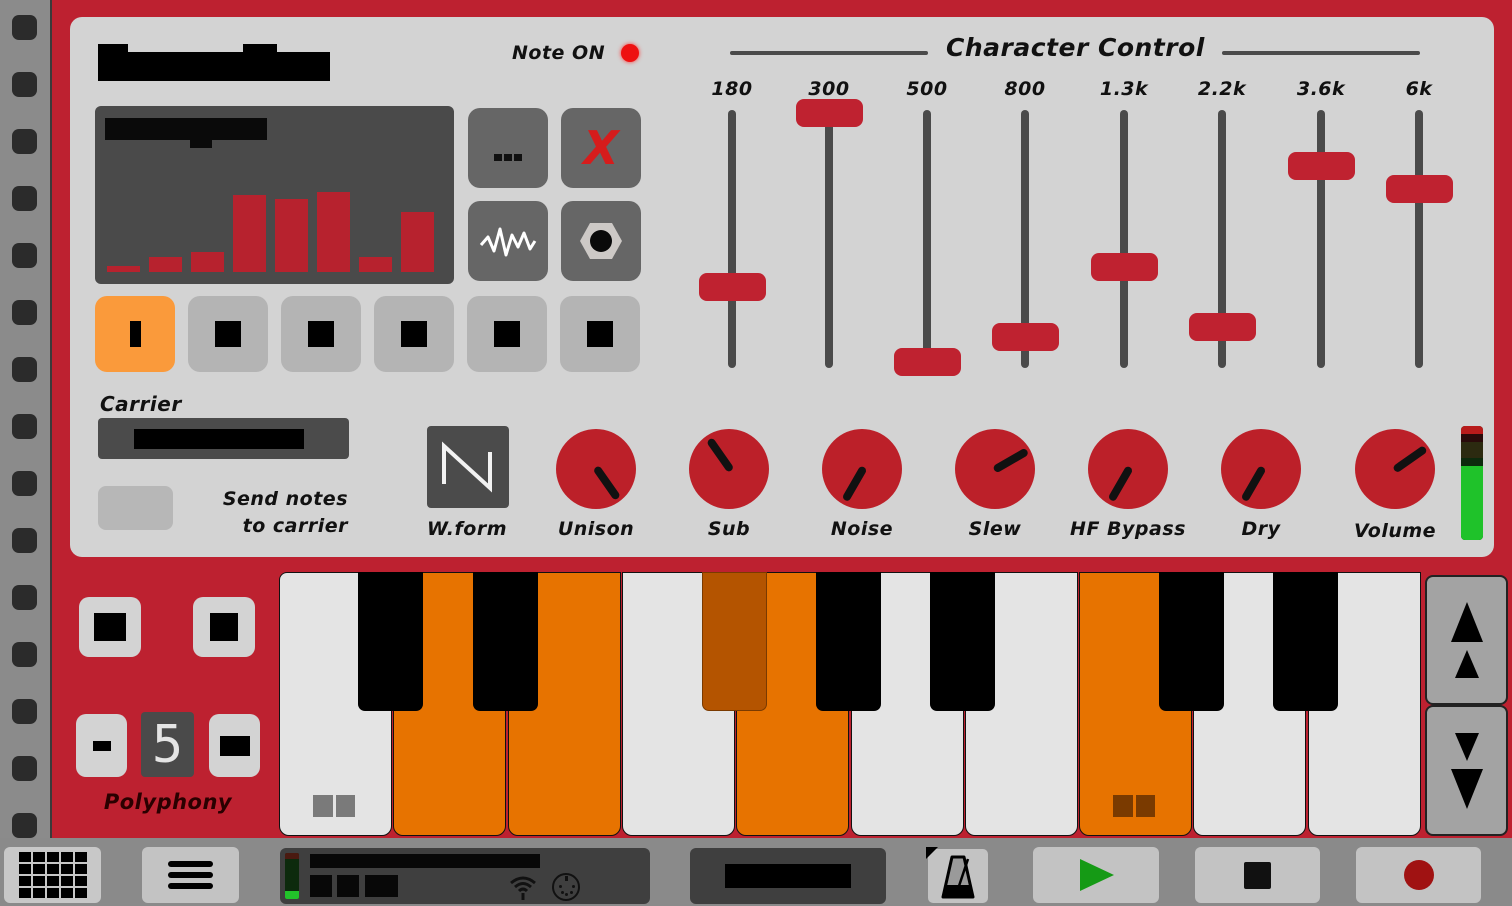 The height and width of the screenshot is (906, 1512). What do you see at coordinates (334, 806) in the screenshot?
I see `octave-c-marker` at bounding box center [334, 806].